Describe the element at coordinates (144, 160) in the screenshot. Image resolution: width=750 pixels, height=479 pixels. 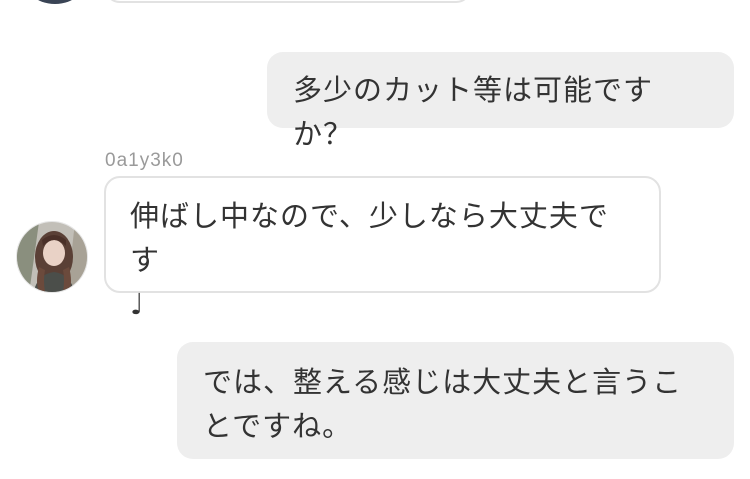
I see `sender-name: 0a1y3k0` at that location.